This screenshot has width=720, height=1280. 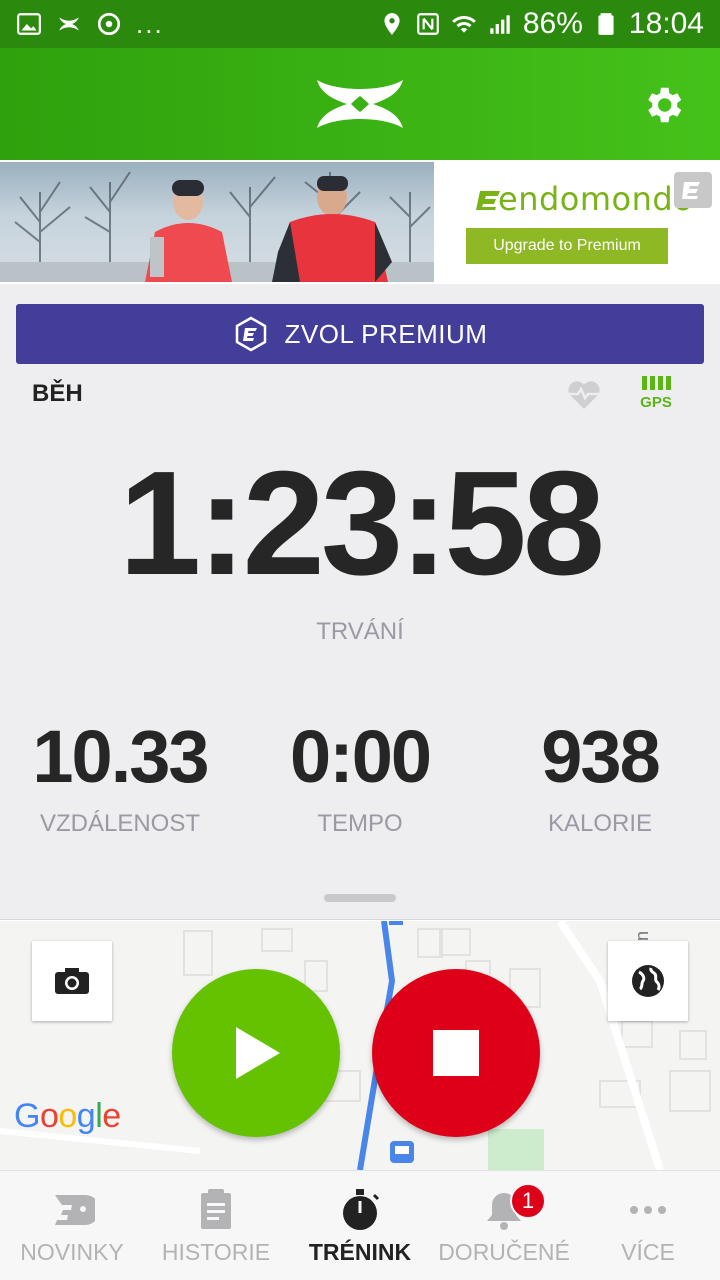 I want to click on stat-pace: 0:00 TEMPO, so click(x=360, y=779).